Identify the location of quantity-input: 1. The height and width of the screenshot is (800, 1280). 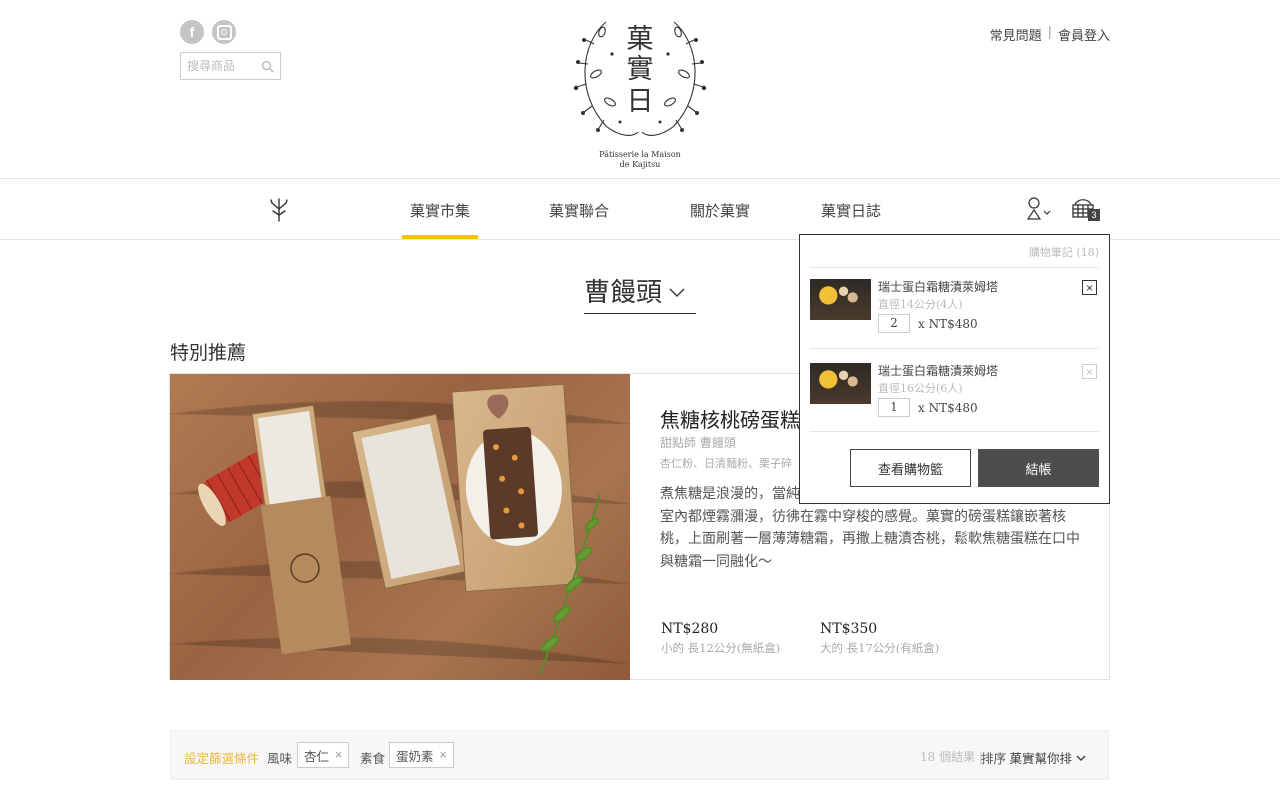
(894, 407).